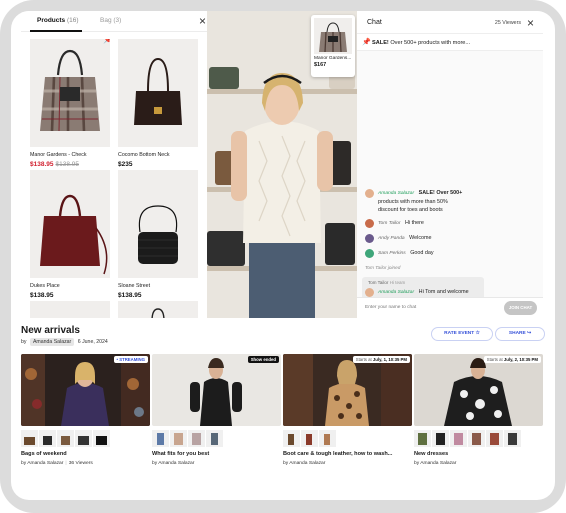  Describe the element at coordinates (181, 454) in the screenshot. I see `event-title: What fits for you best` at that location.